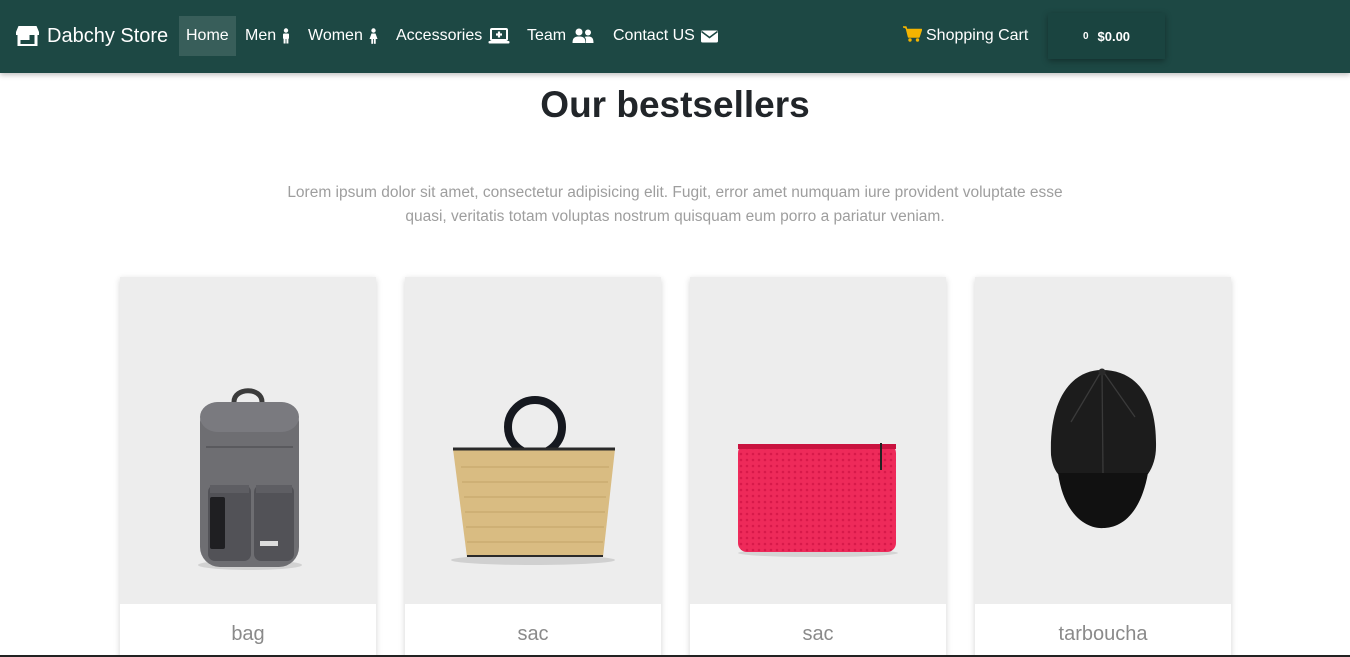 This screenshot has width=1350, height=657. I want to click on brand-link: Dabchy Store, so click(91, 36).